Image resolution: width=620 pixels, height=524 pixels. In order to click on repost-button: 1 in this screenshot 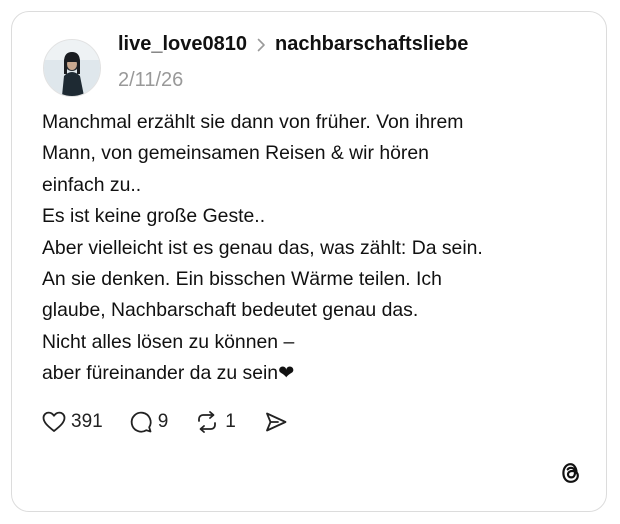, I will do `click(215, 422)`.